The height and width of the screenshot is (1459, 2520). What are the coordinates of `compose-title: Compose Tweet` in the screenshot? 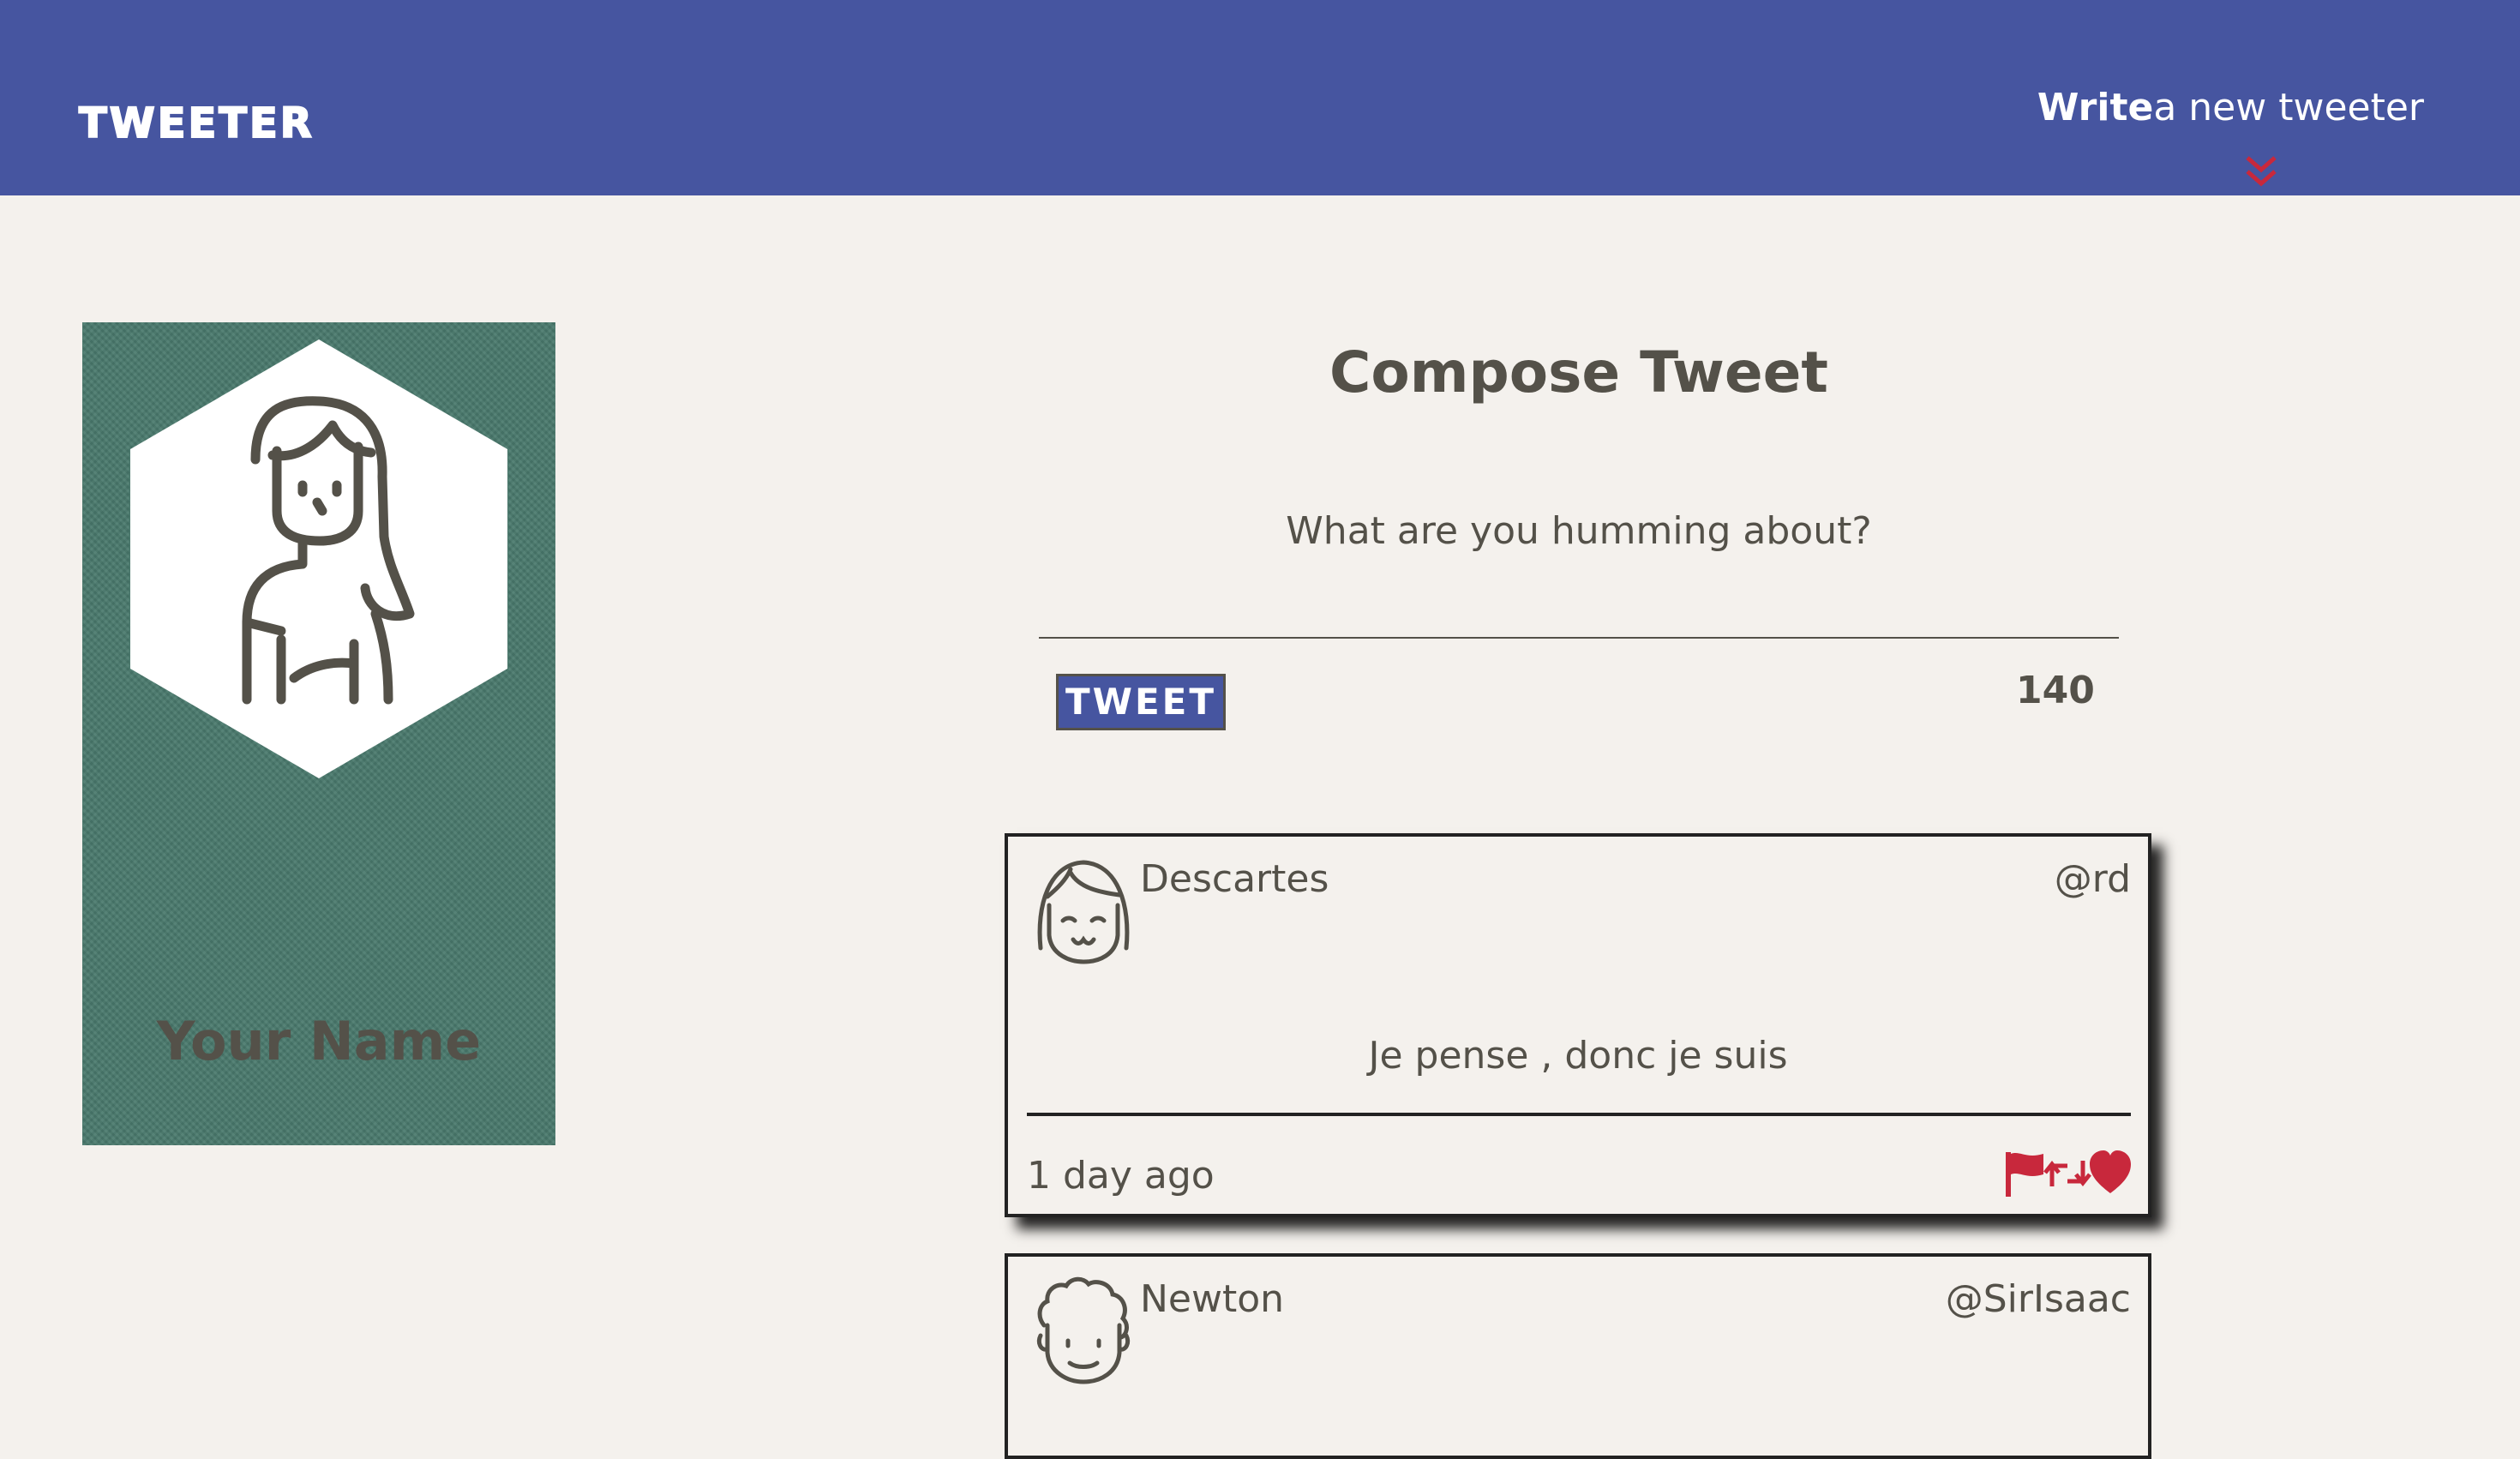 It's located at (1578, 372).